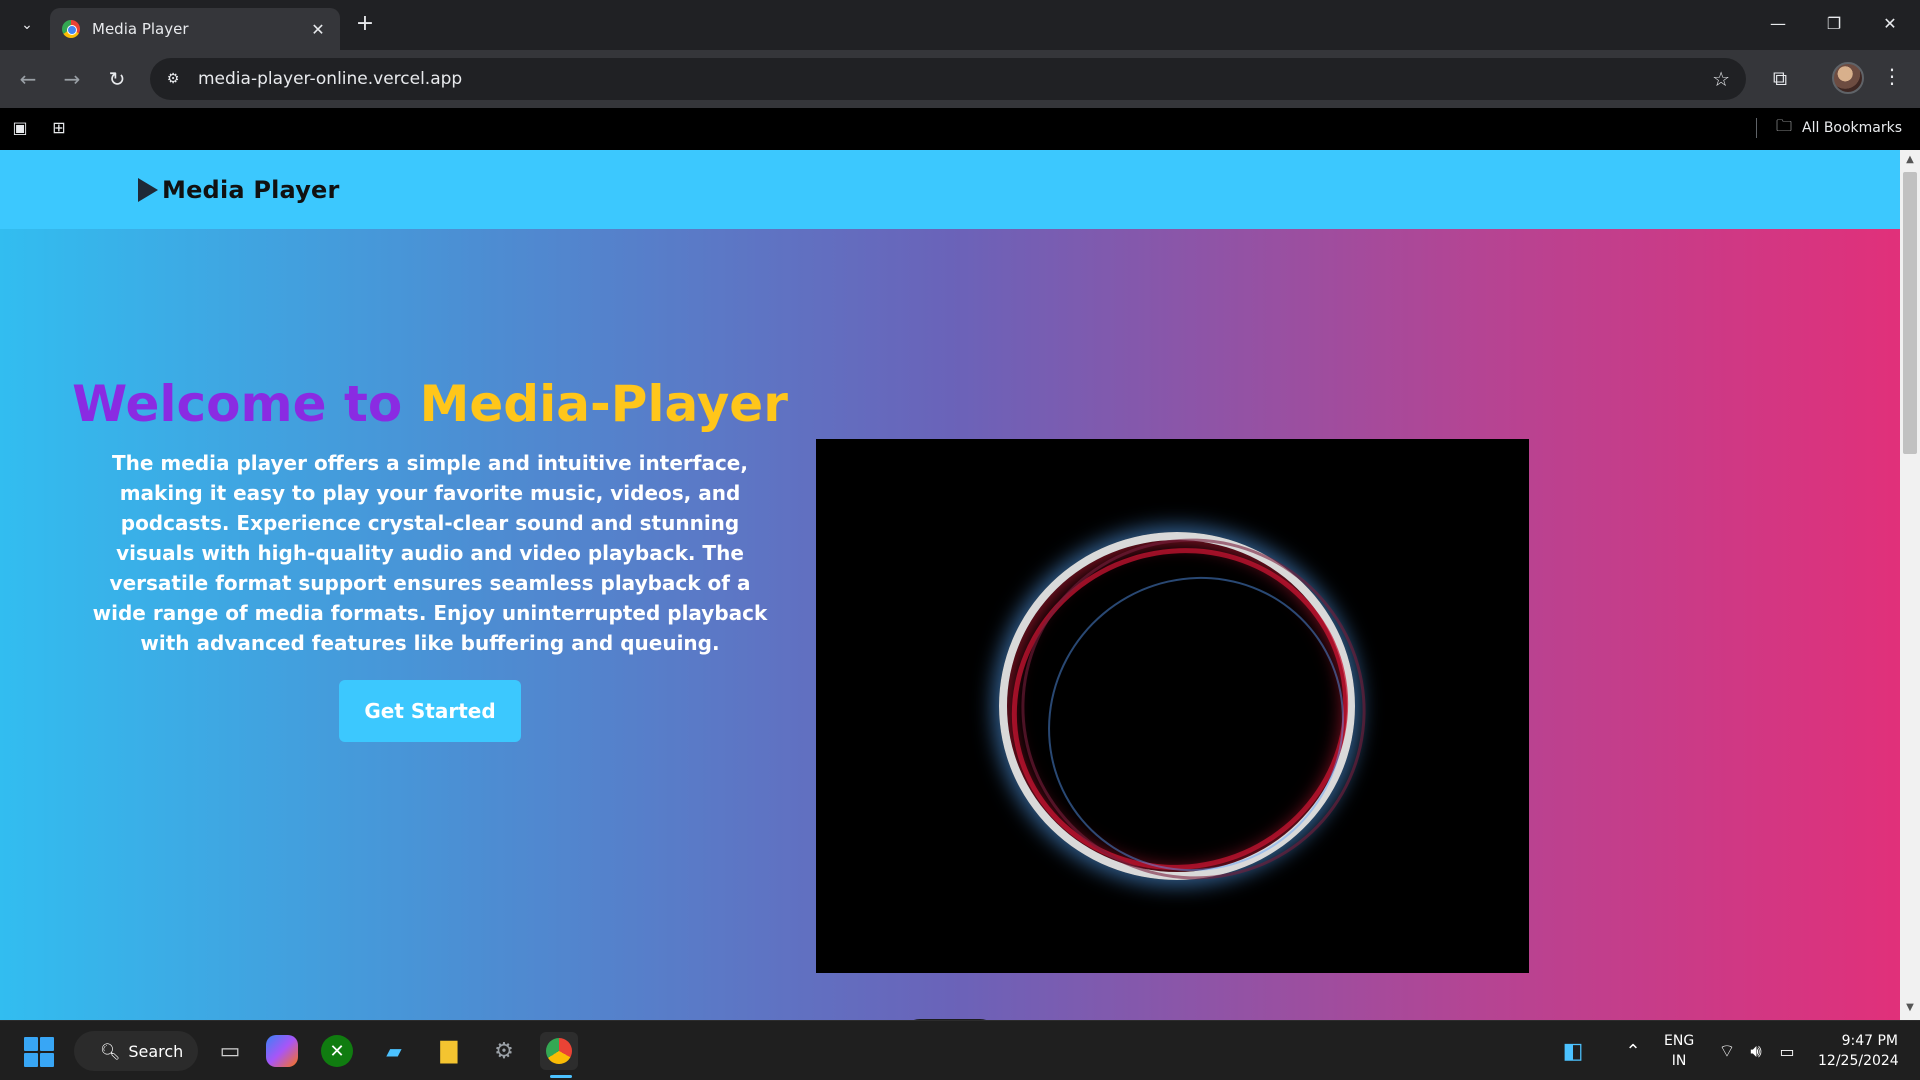 This screenshot has height=1080, width=1920. I want to click on play-logo-icon, so click(148, 189).